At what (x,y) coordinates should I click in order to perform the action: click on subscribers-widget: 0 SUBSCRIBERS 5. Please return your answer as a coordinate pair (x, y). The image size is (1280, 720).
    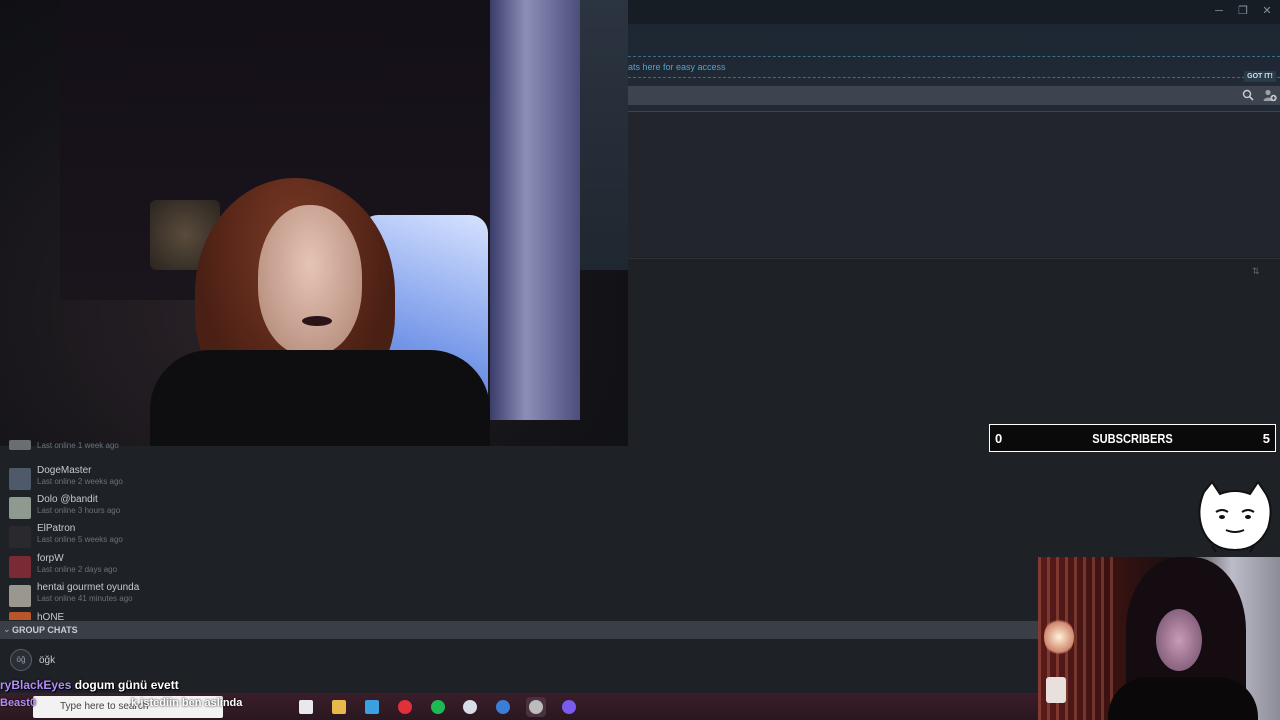
    Looking at the image, I should click on (1132, 438).